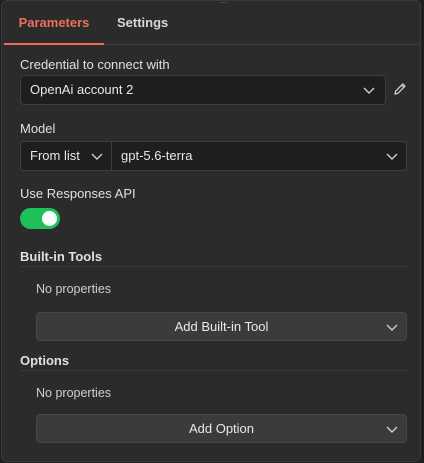 The height and width of the screenshot is (463, 424). Describe the element at coordinates (211, 23) in the screenshot. I see `tab-bar: Parameters Settings` at that location.